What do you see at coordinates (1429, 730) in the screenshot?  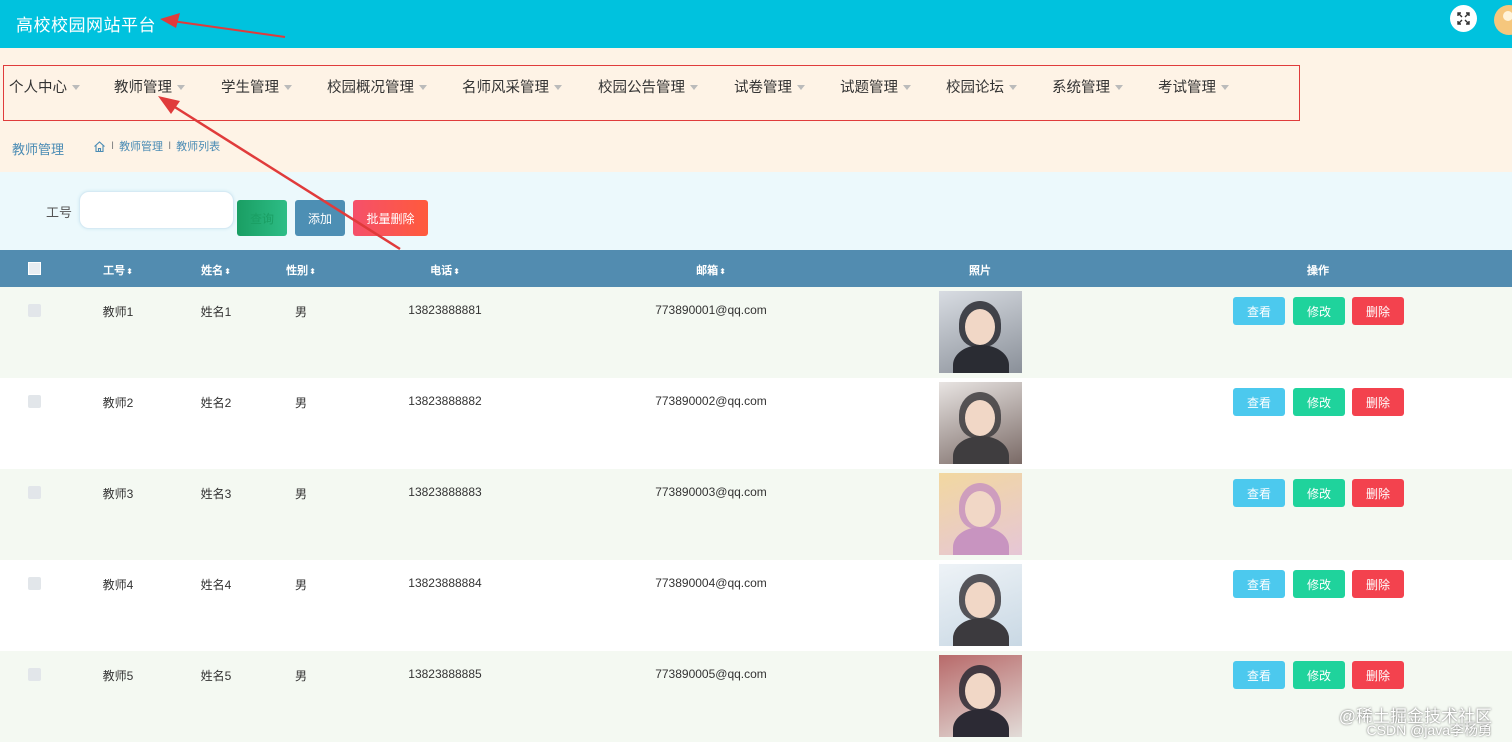 I see `watermark-line: CSDN @java李杨勇` at bounding box center [1429, 730].